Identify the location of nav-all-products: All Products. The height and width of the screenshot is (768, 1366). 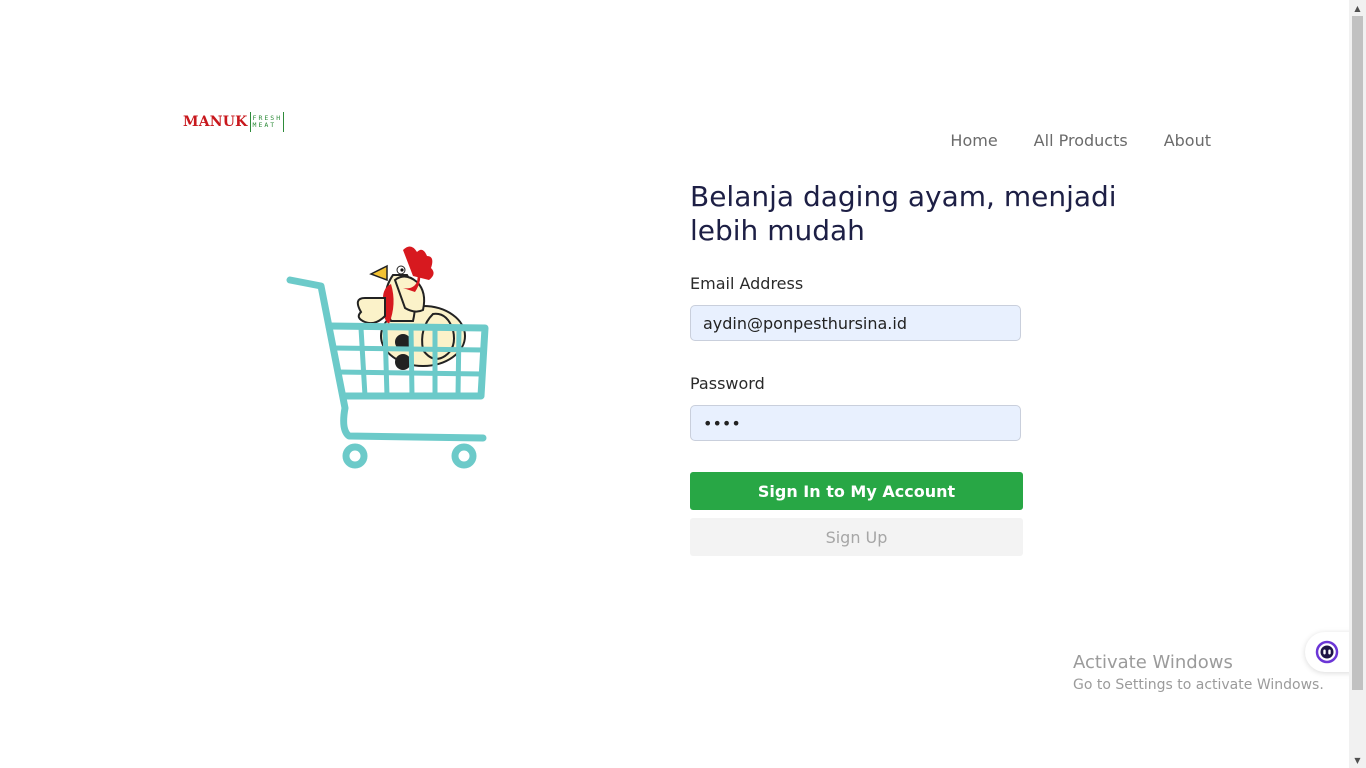
(1081, 140).